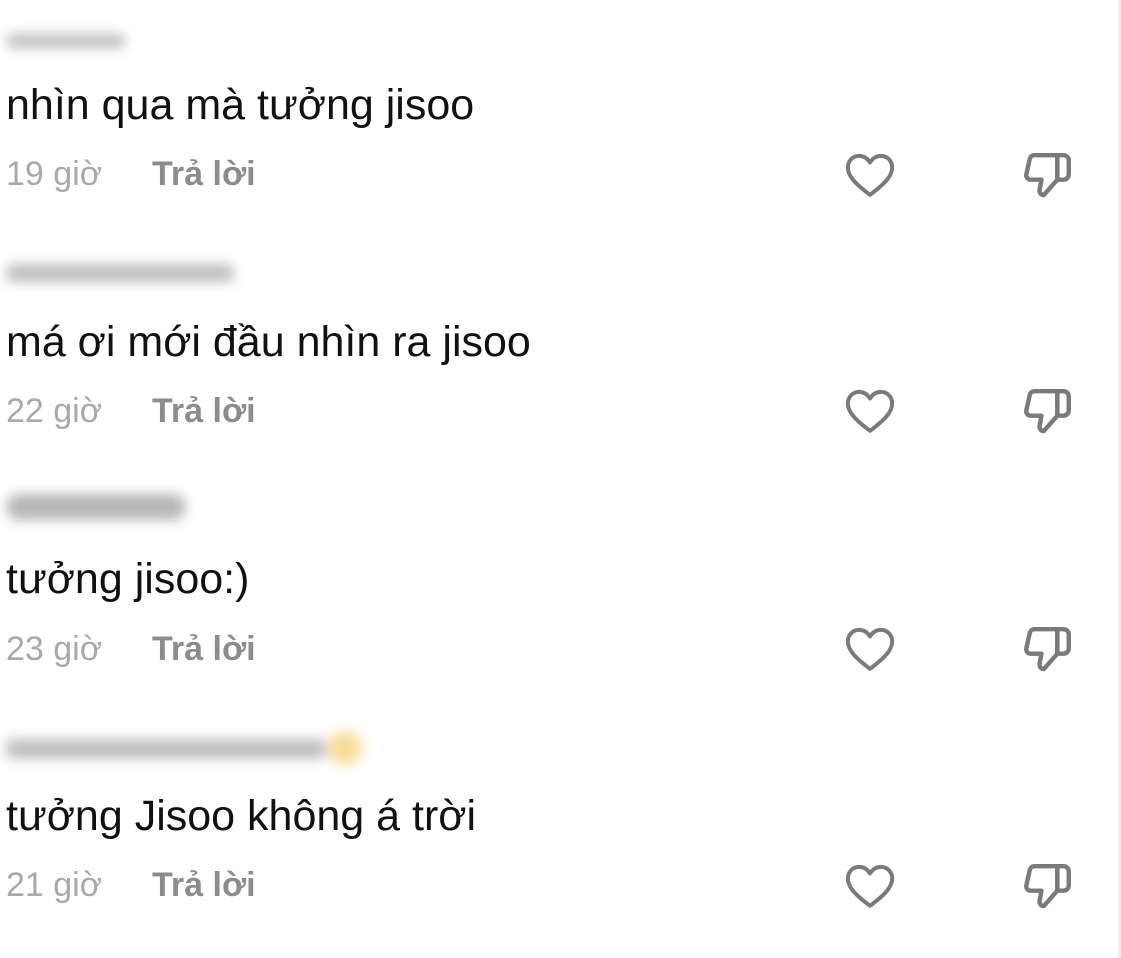  I want to click on comment-text: tưởng Jisoo không á trời, so click(241, 816).